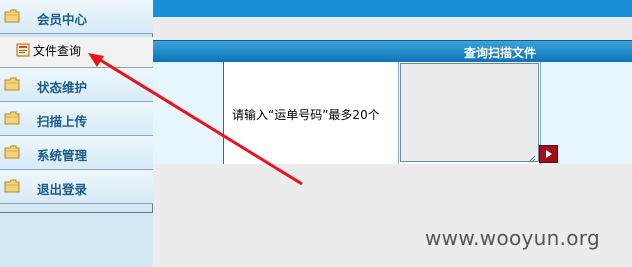 The image size is (632, 267). I want to click on resize-grip-icon, so click(532, 157).